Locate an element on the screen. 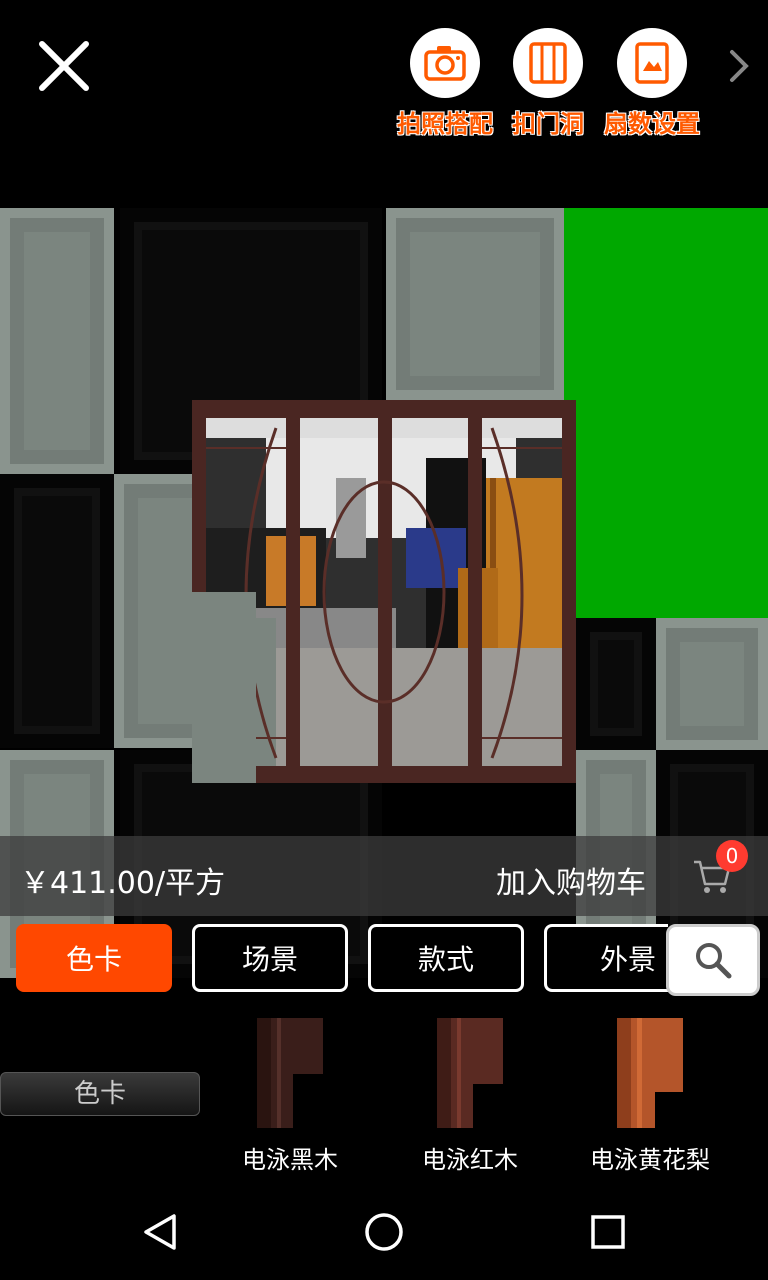 This screenshot has width=768, height=1280. panel-count-button: 扇数设置 is located at coordinates (652, 83).